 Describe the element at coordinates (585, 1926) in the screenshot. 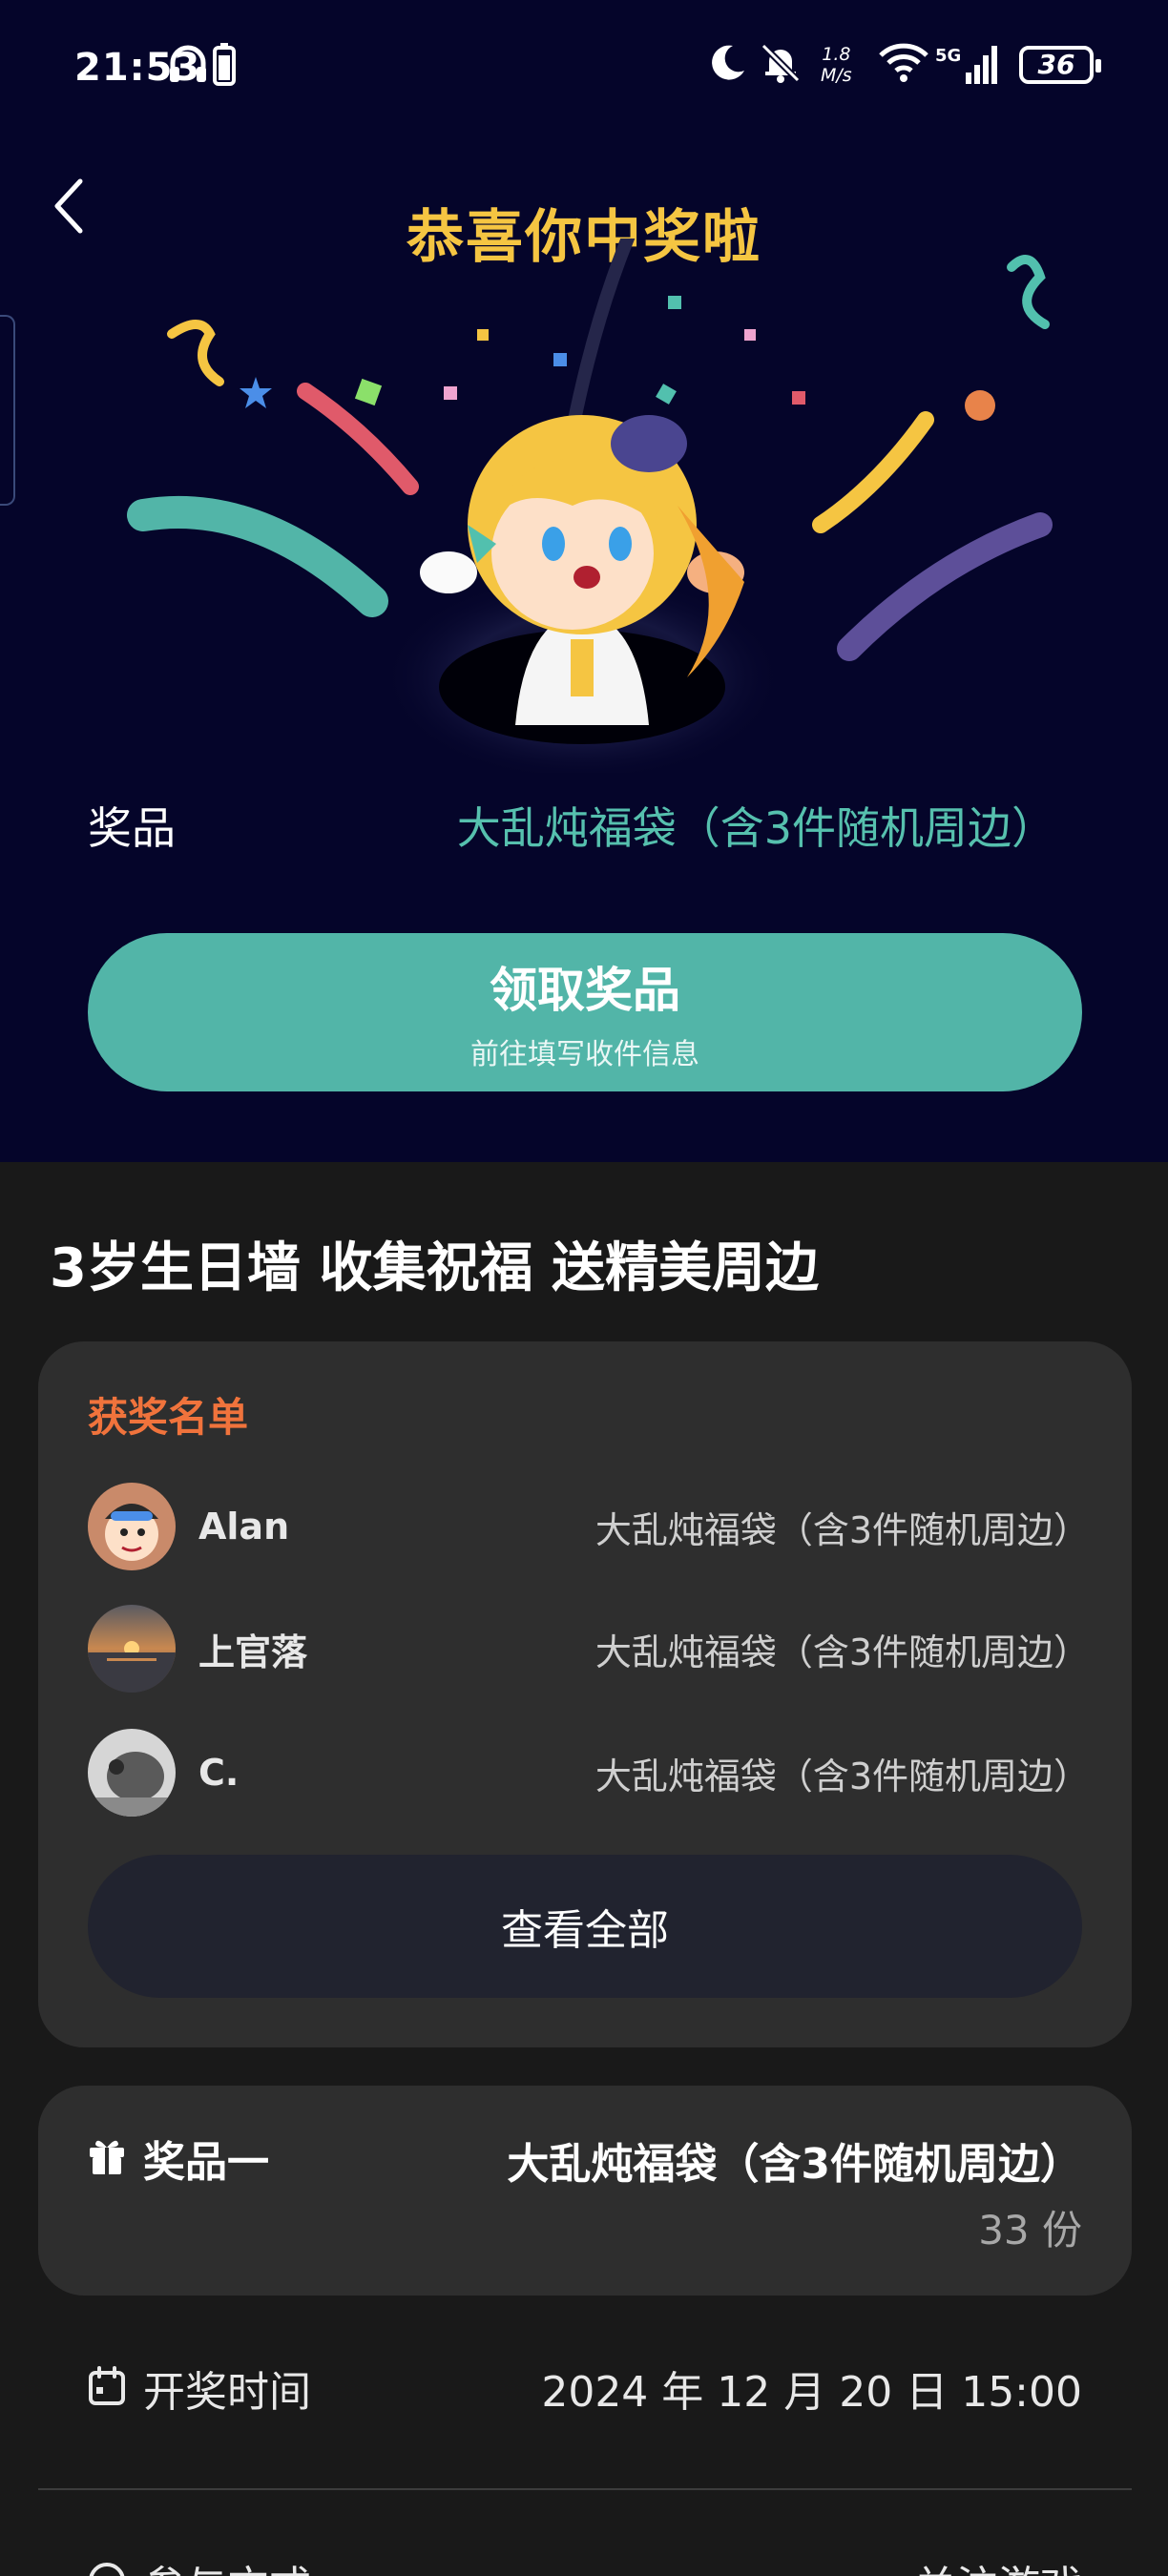

I see `view-all-button: 查看全部` at that location.